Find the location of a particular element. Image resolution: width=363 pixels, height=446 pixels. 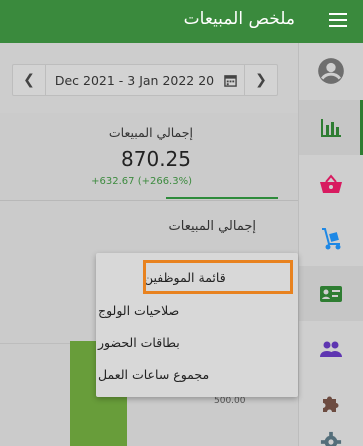

chevron-right-icon: ❯ is located at coordinates (260, 80).